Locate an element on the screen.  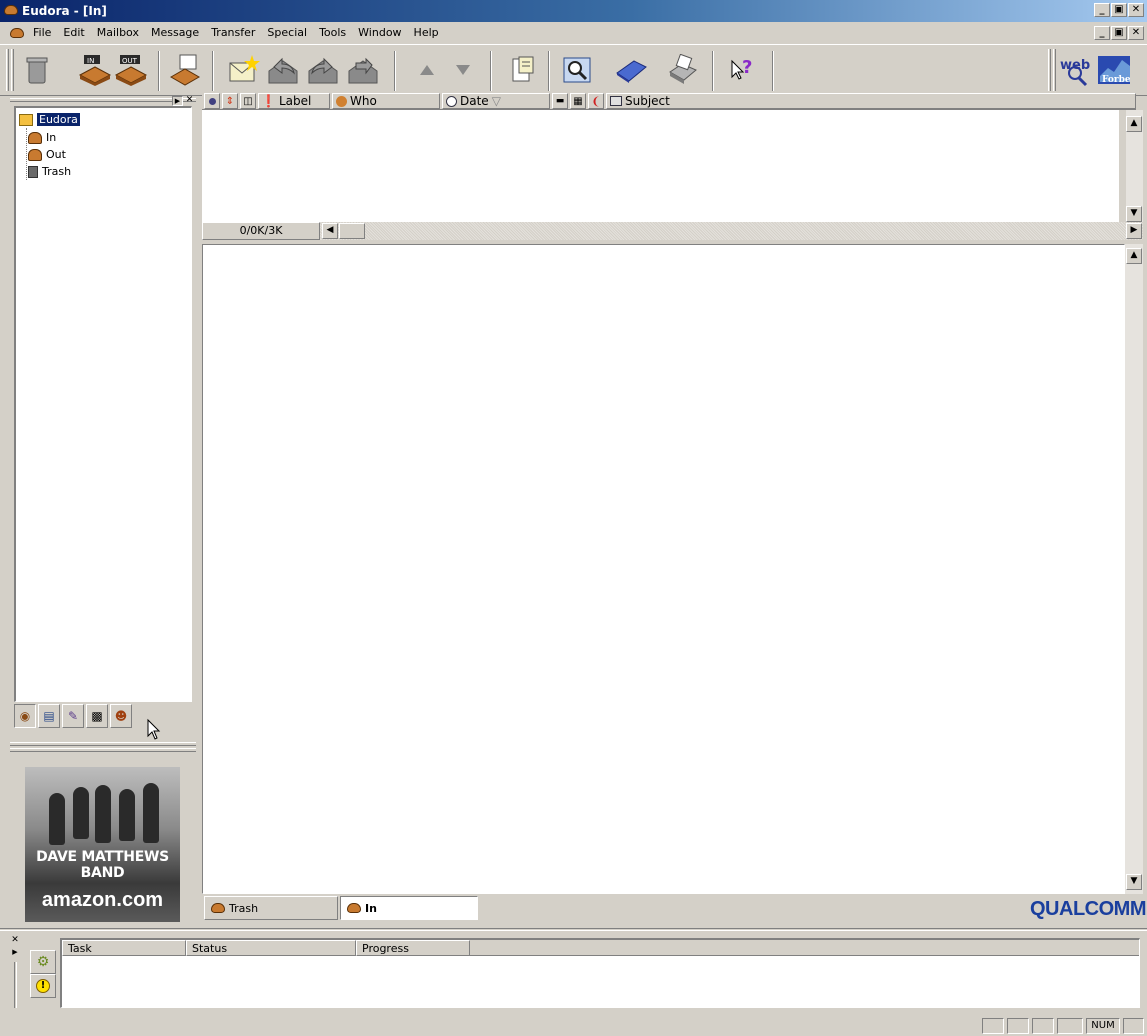
print-button is located at coordinates (683, 70).